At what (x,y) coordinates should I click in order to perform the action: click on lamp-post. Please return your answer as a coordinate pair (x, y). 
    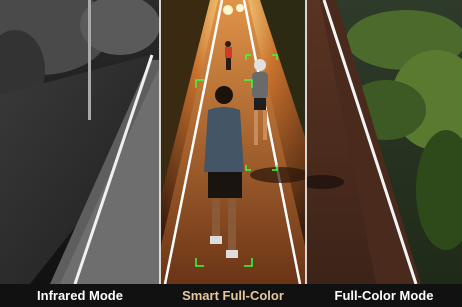
    Looking at the image, I should click on (89, 60).